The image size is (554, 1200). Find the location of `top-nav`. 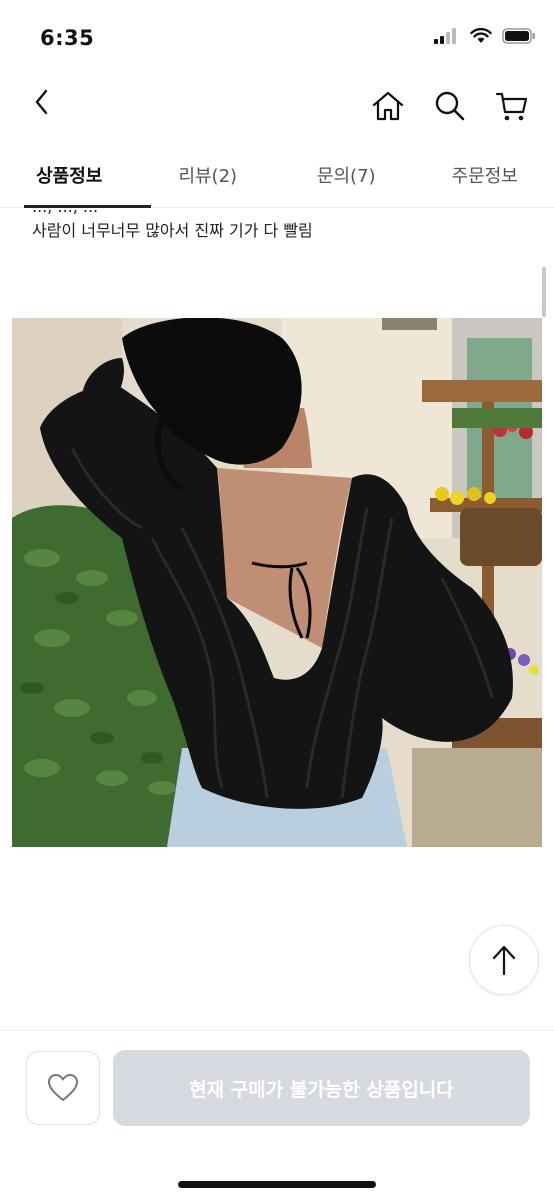

top-nav is located at coordinates (277, 106).